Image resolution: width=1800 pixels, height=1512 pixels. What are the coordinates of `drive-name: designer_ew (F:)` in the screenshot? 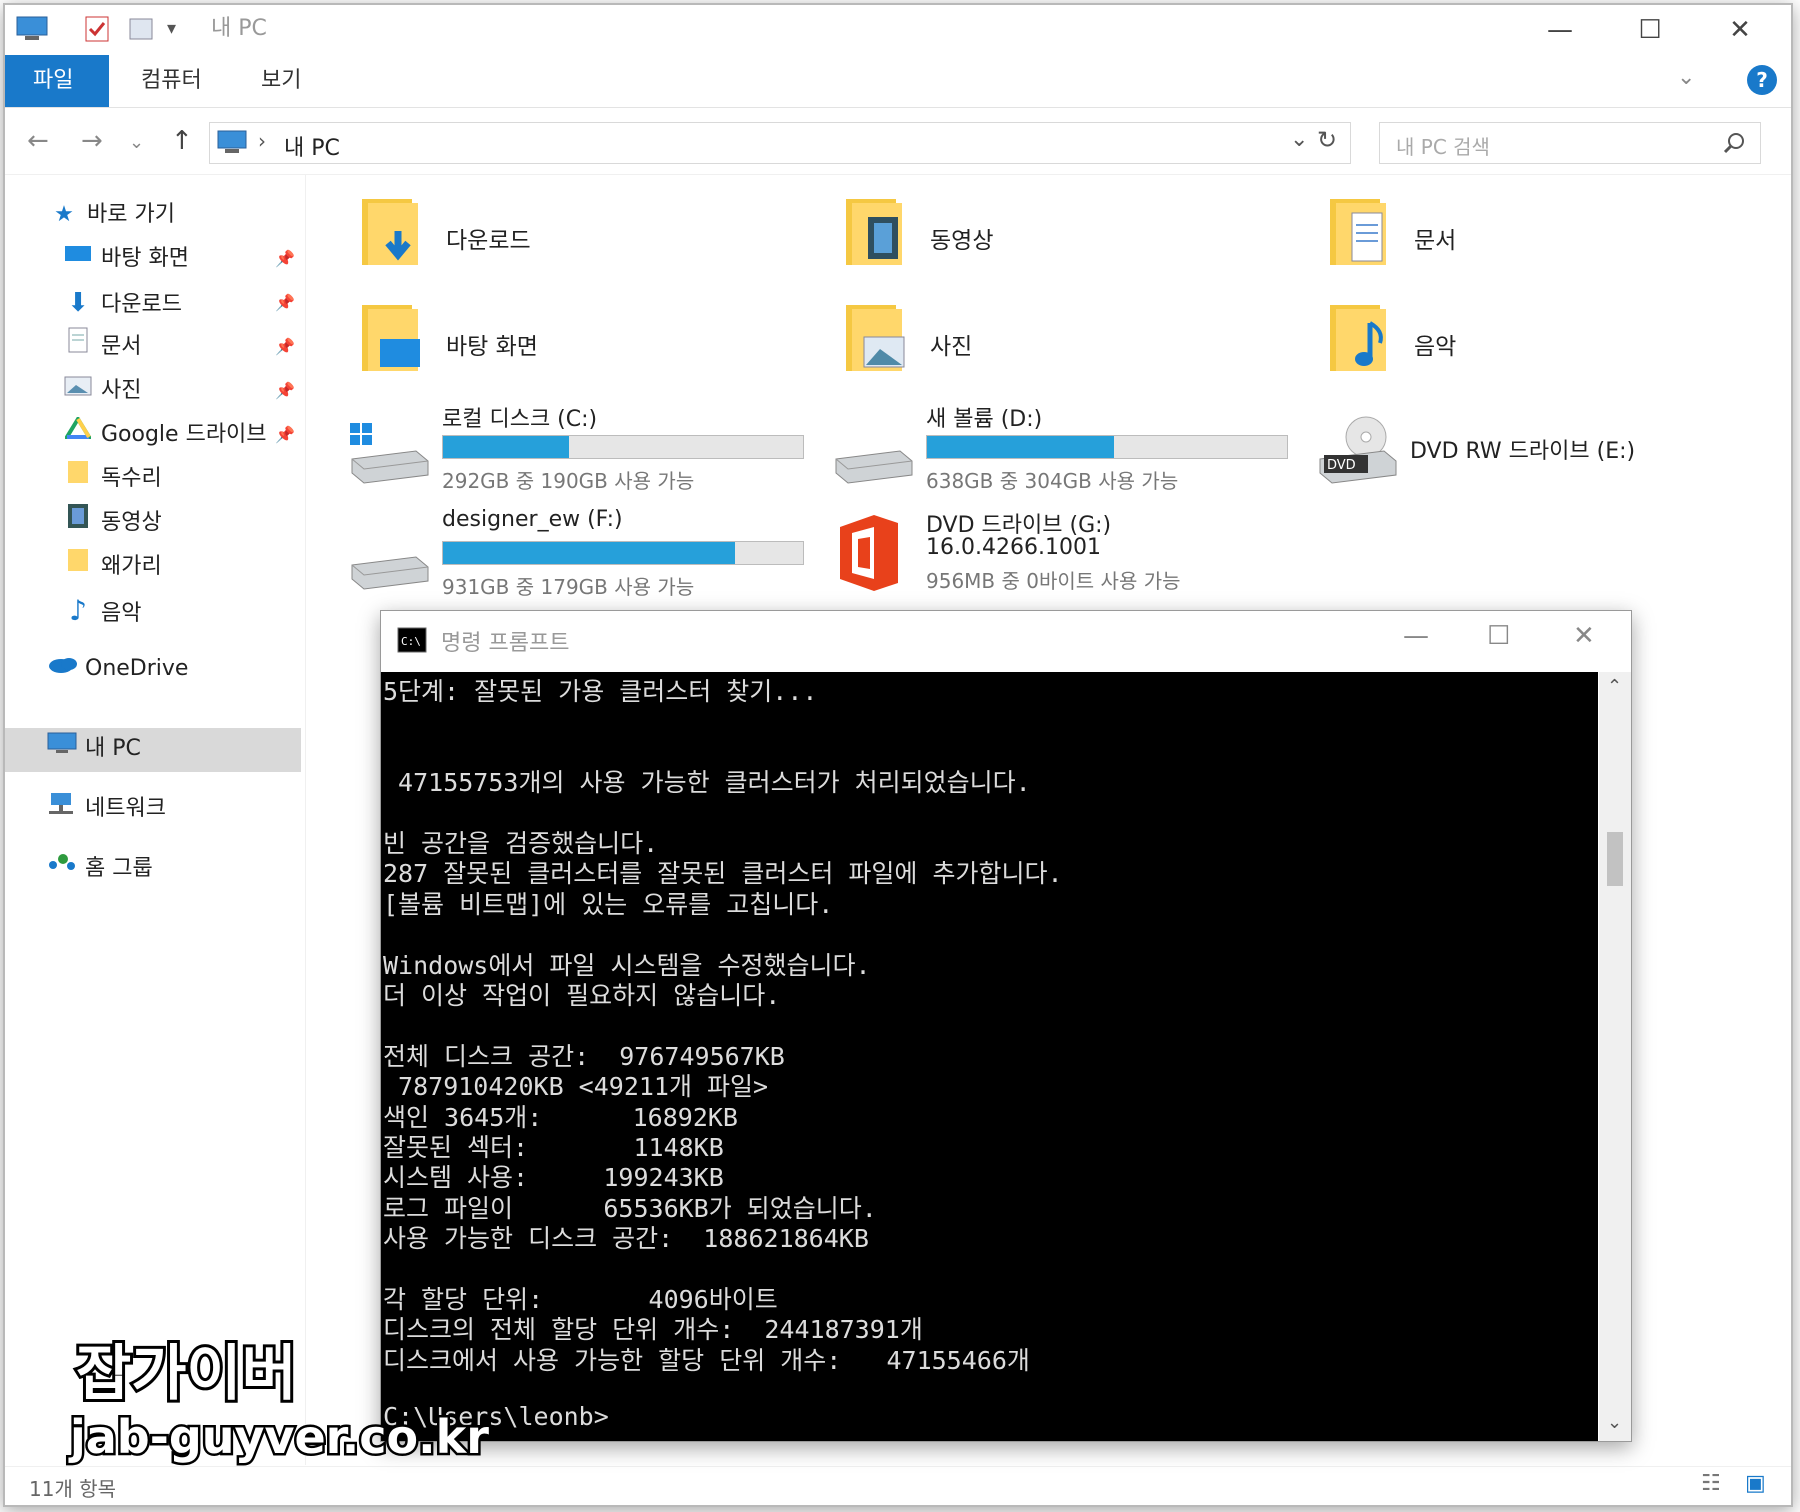 It's located at (532, 519).